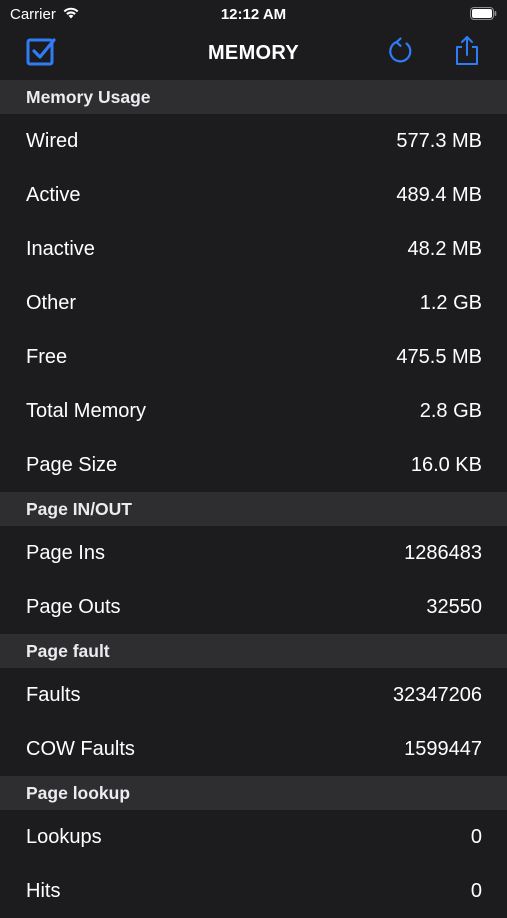  I want to click on row-value: 48.2 MB, so click(444, 248).